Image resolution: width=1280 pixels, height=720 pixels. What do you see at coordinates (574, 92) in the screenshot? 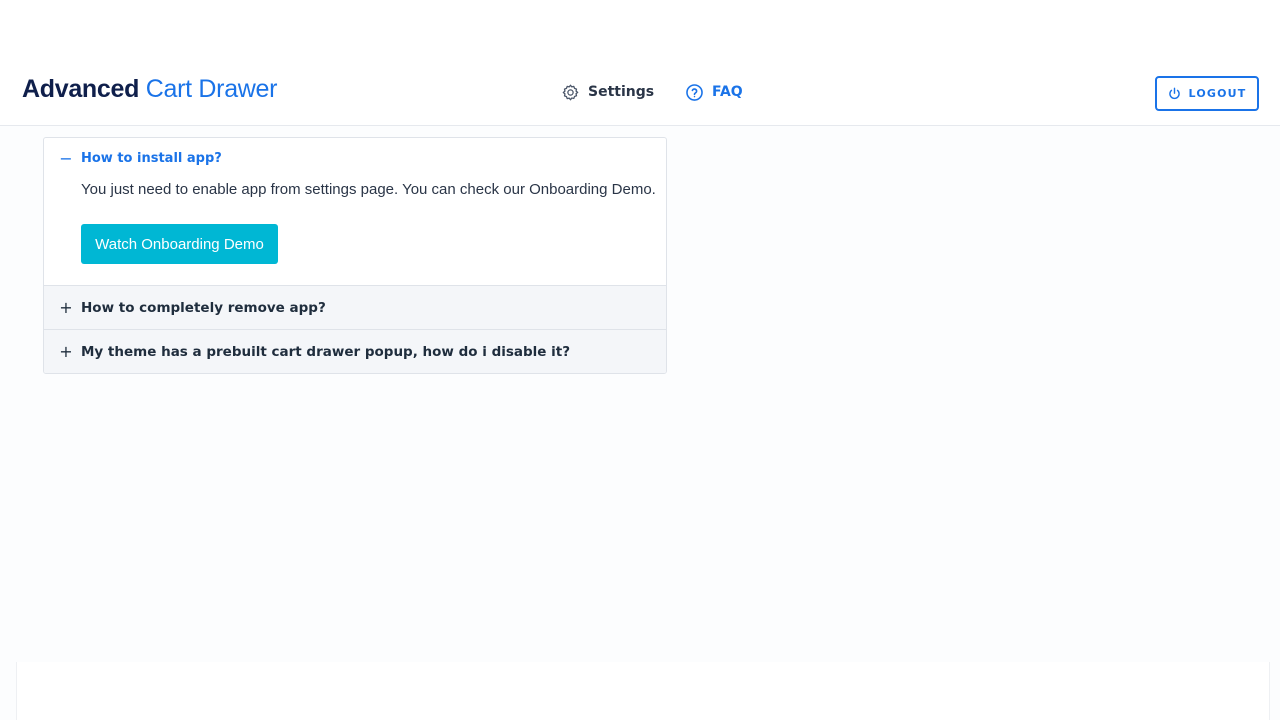
I see `gear-icon` at bounding box center [574, 92].